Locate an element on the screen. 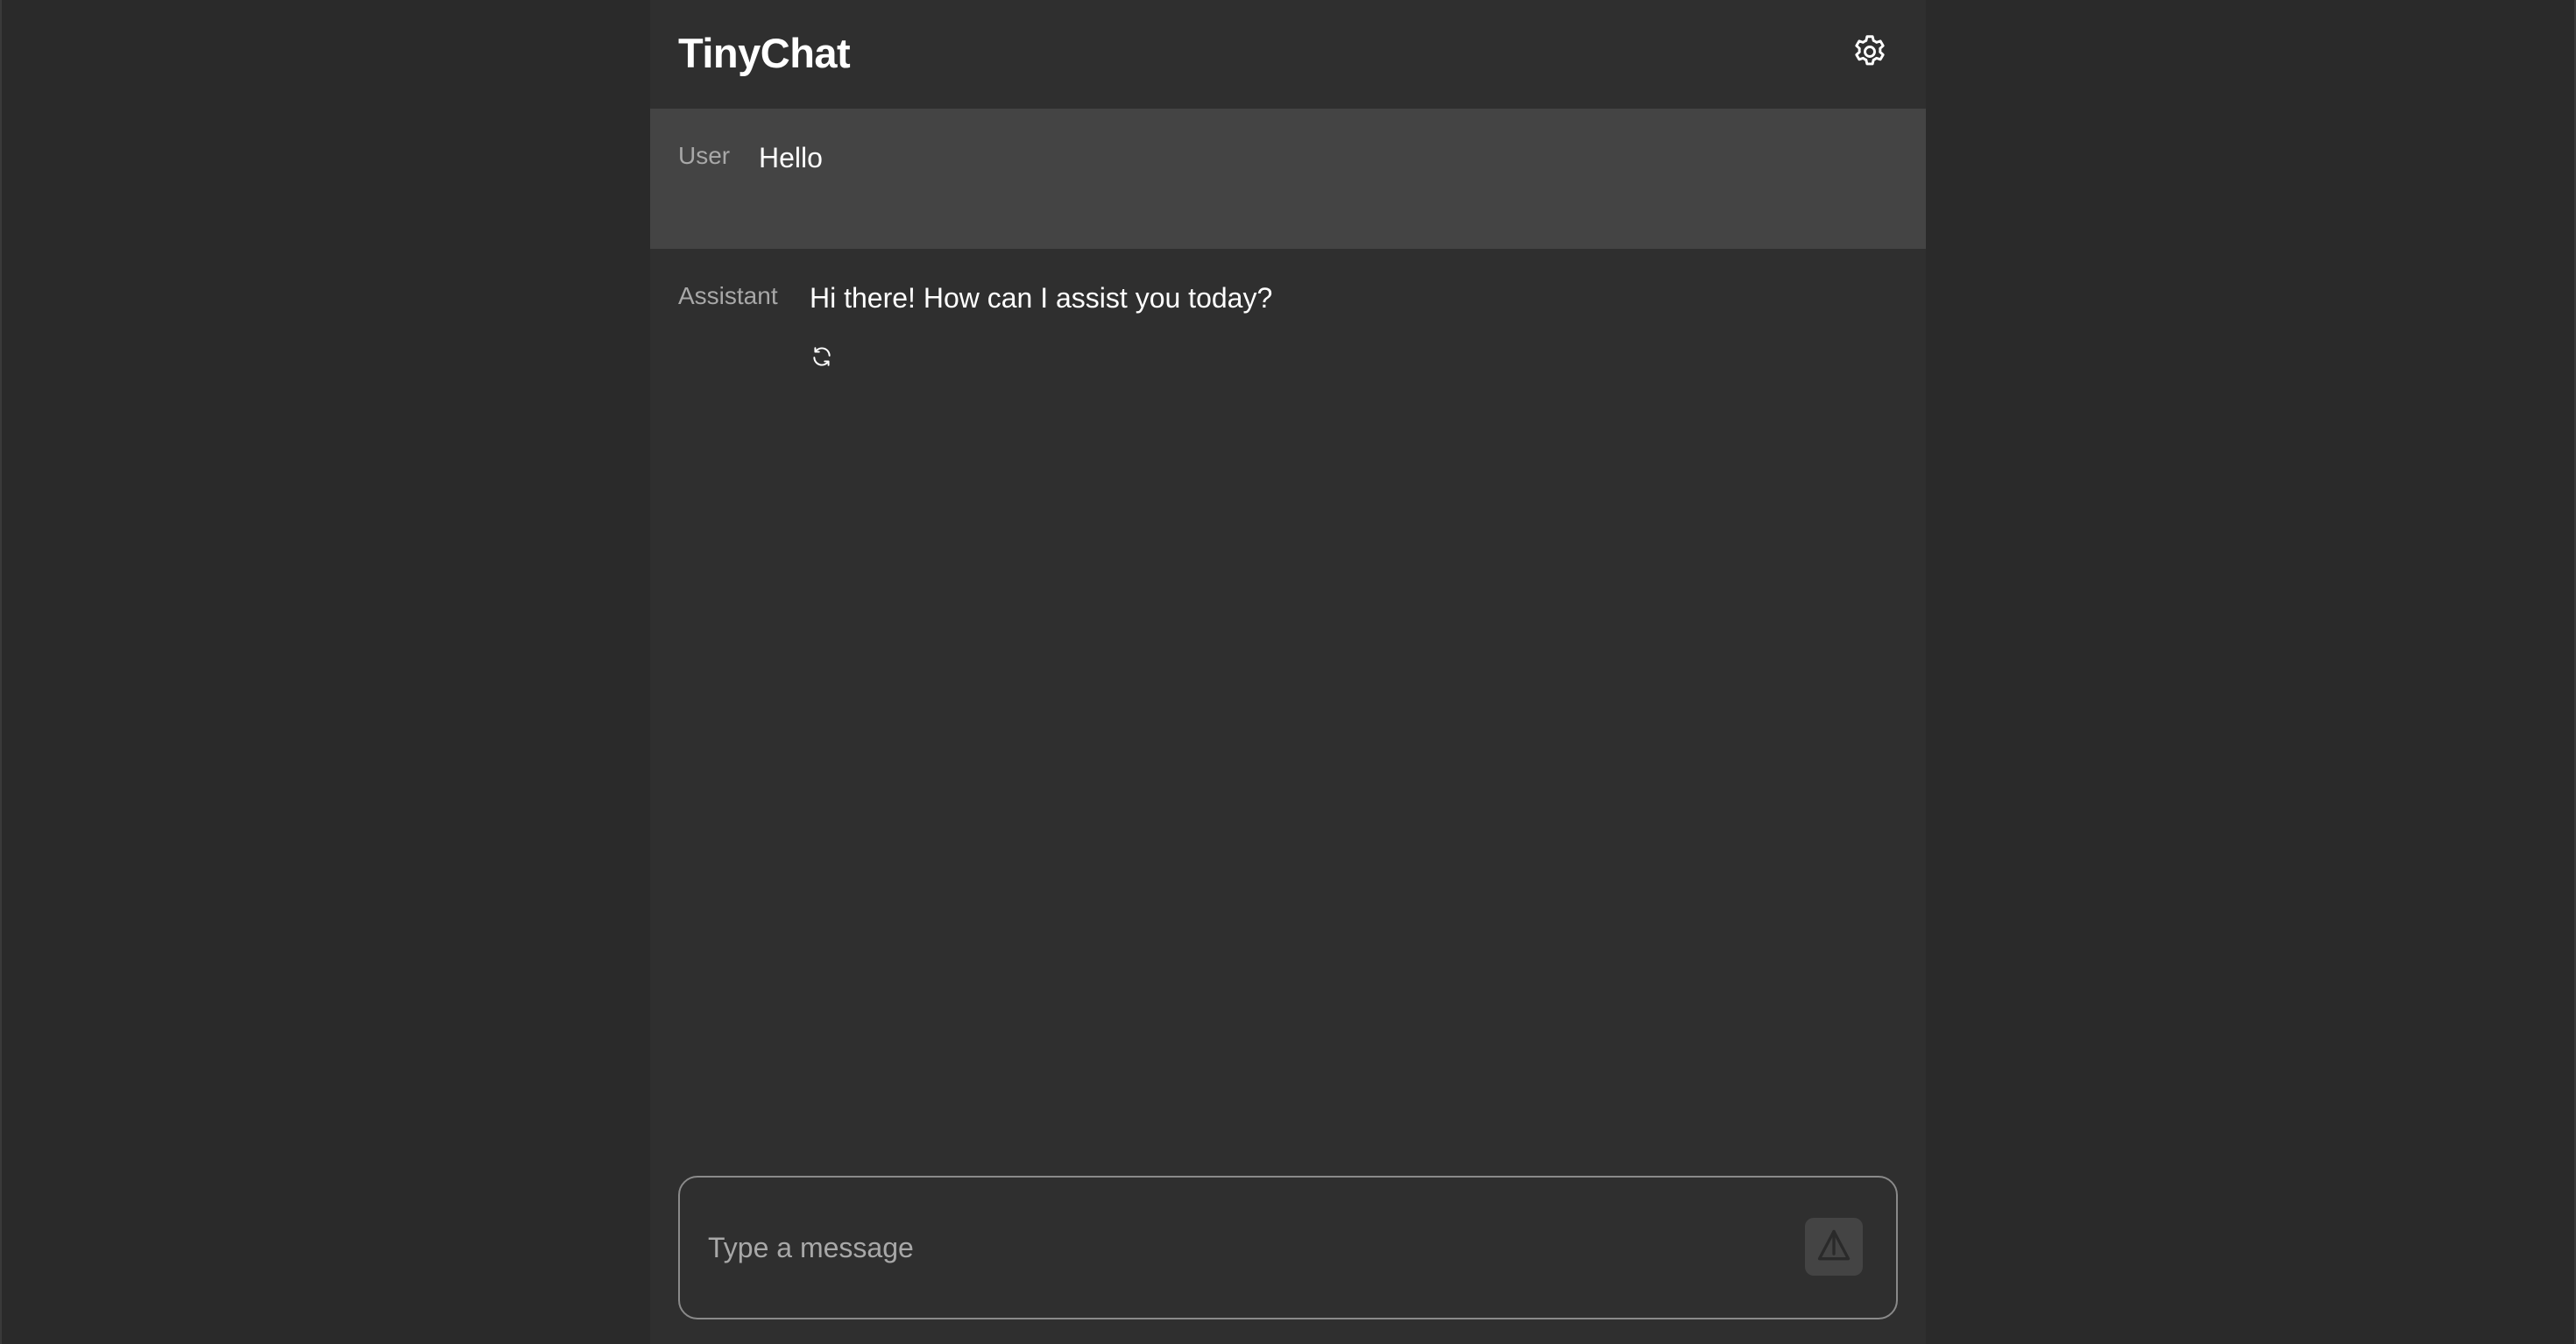 This screenshot has height=1344, width=2576. app-title: TinyChat is located at coordinates (764, 53).